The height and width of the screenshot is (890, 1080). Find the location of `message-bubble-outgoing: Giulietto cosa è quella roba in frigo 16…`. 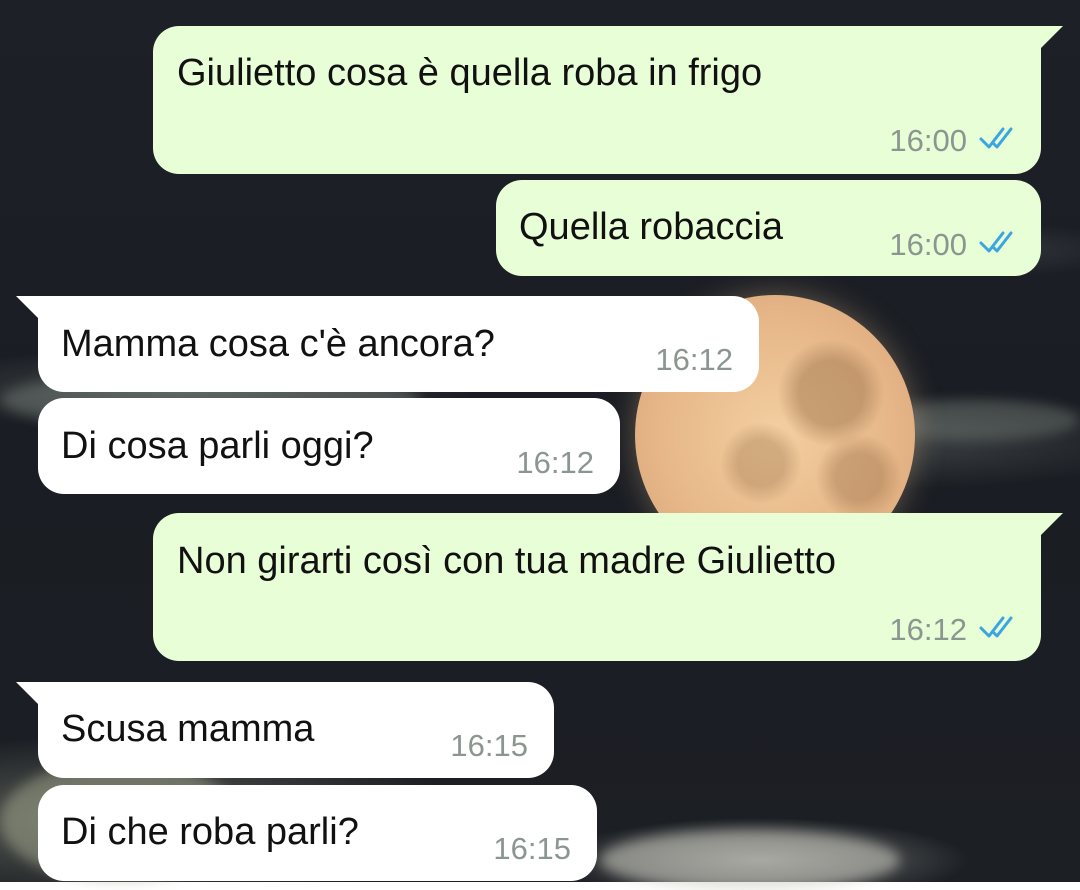

message-bubble-outgoing: Giulietto cosa è quella roba in frigo 16… is located at coordinates (608, 100).